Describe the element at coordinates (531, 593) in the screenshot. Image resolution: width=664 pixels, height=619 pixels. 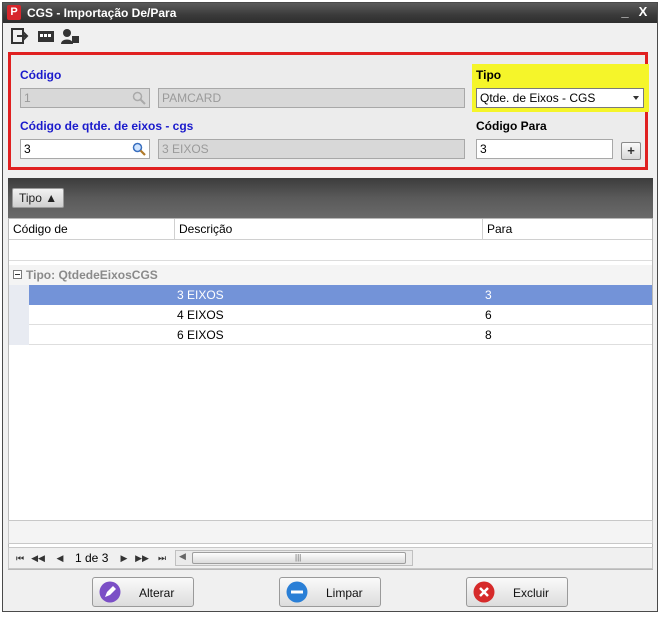
I see `excluir-label: Excluir` at that location.